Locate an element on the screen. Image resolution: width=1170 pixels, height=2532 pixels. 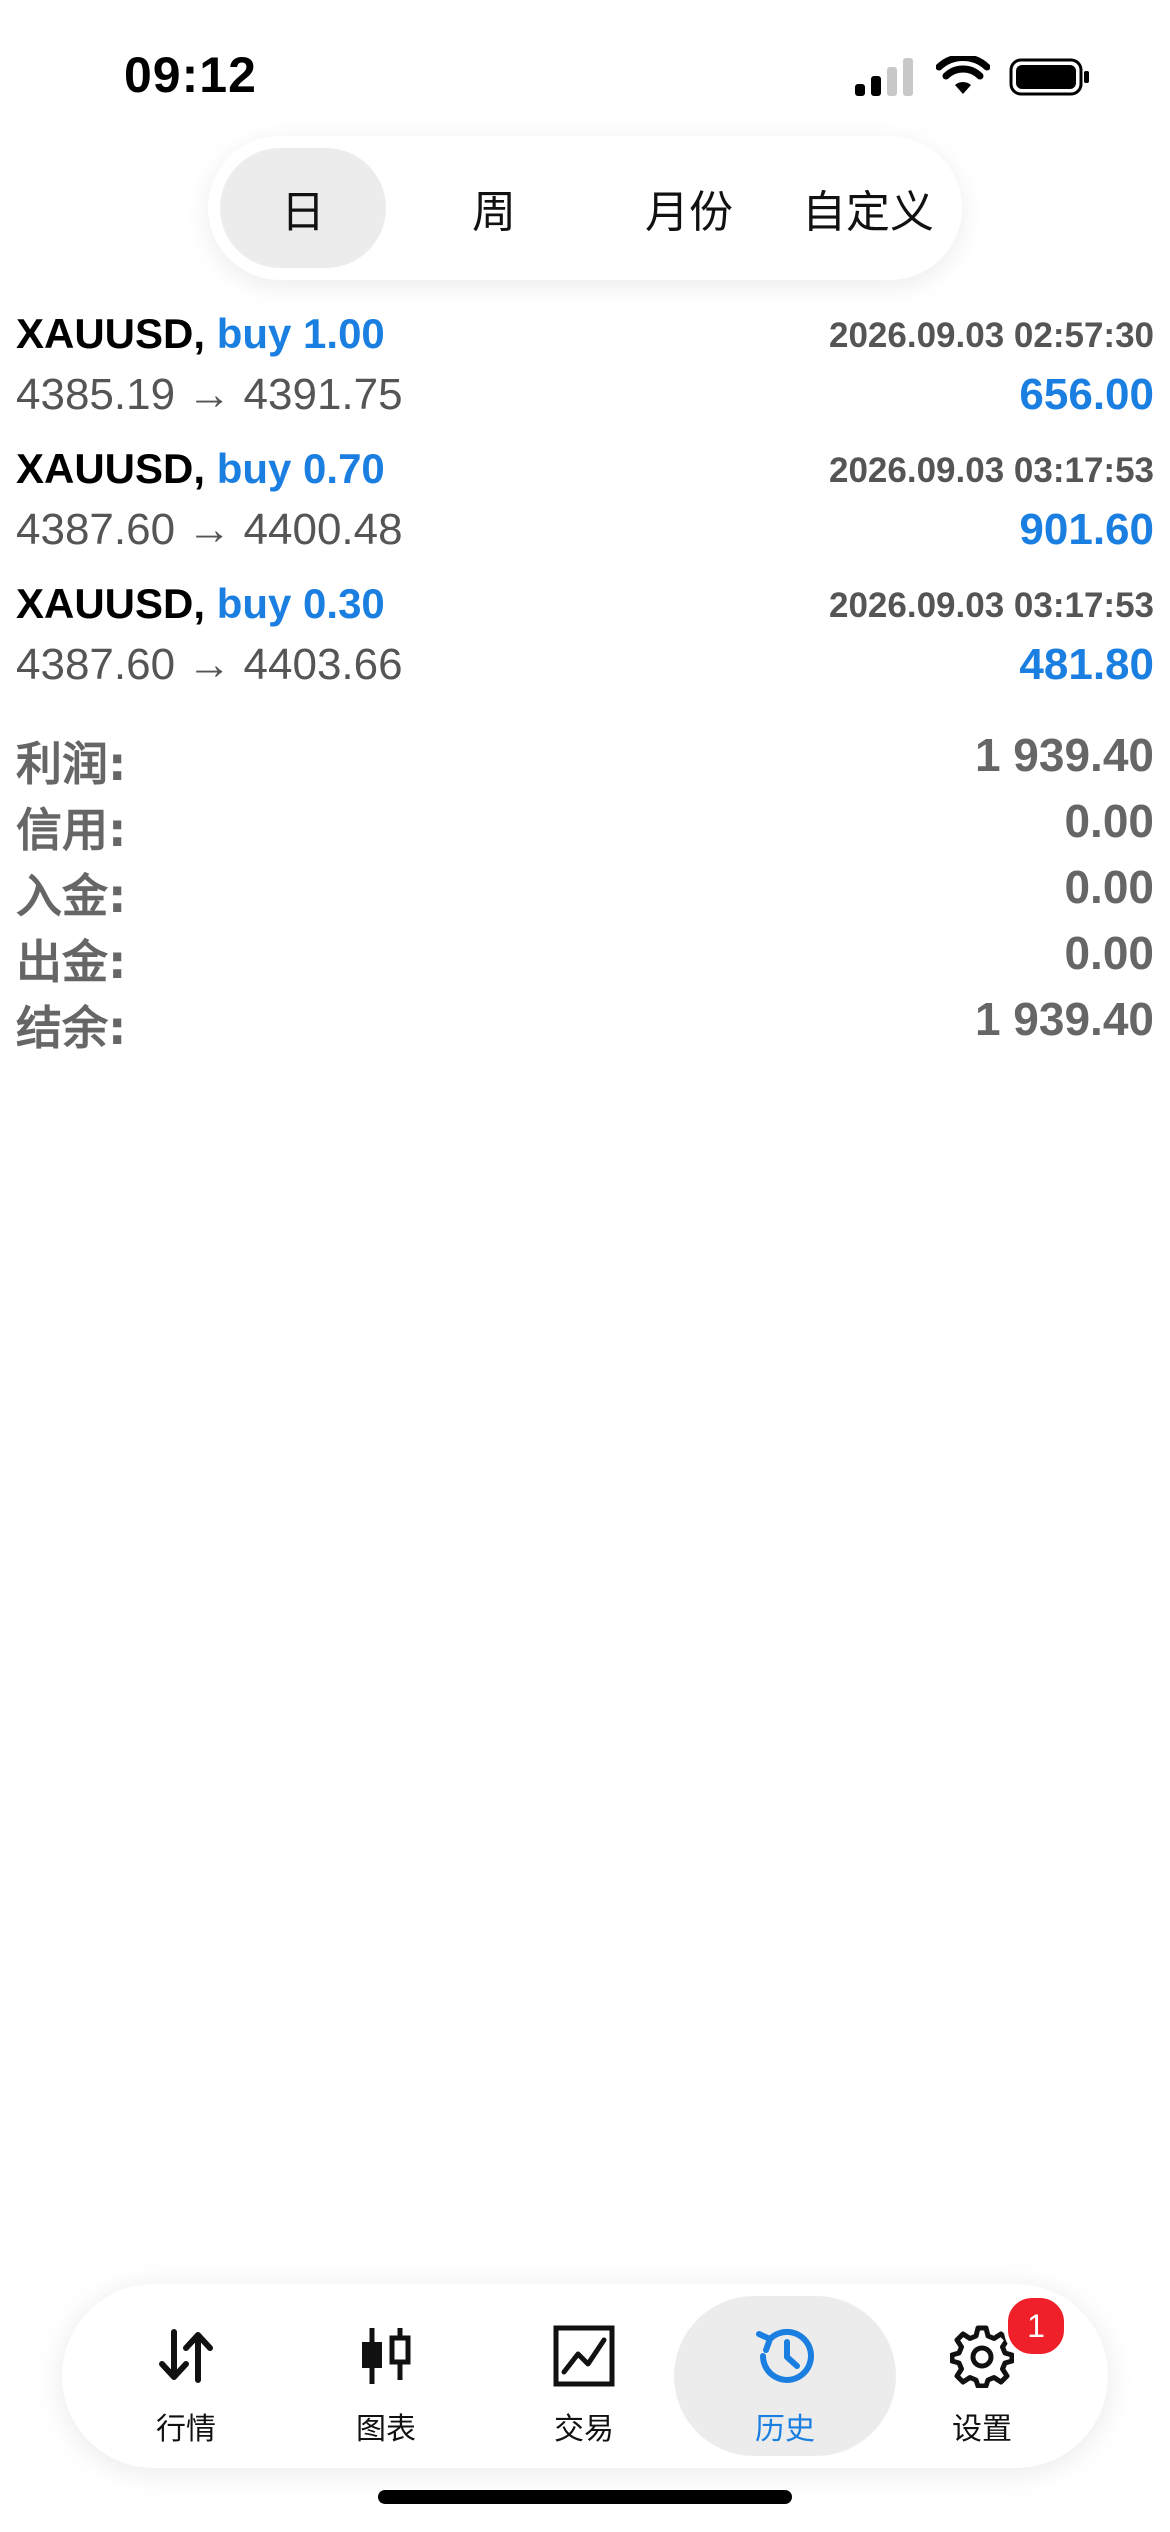
quotes-arrows-icon is located at coordinates (186, 2356).